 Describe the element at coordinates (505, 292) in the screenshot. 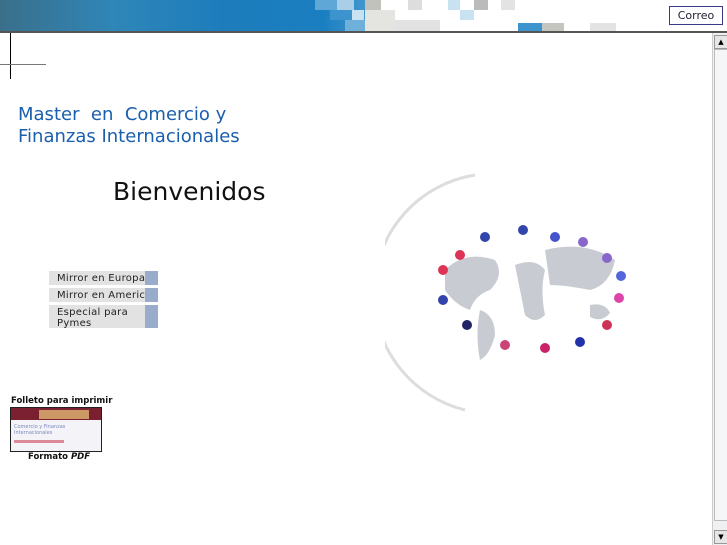

I see `world-globe-image` at that location.